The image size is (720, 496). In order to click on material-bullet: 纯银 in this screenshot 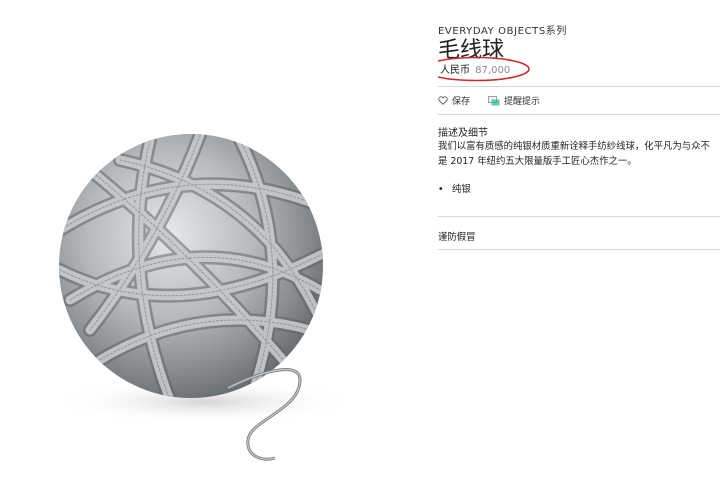, I will do `click(454, 188)`.